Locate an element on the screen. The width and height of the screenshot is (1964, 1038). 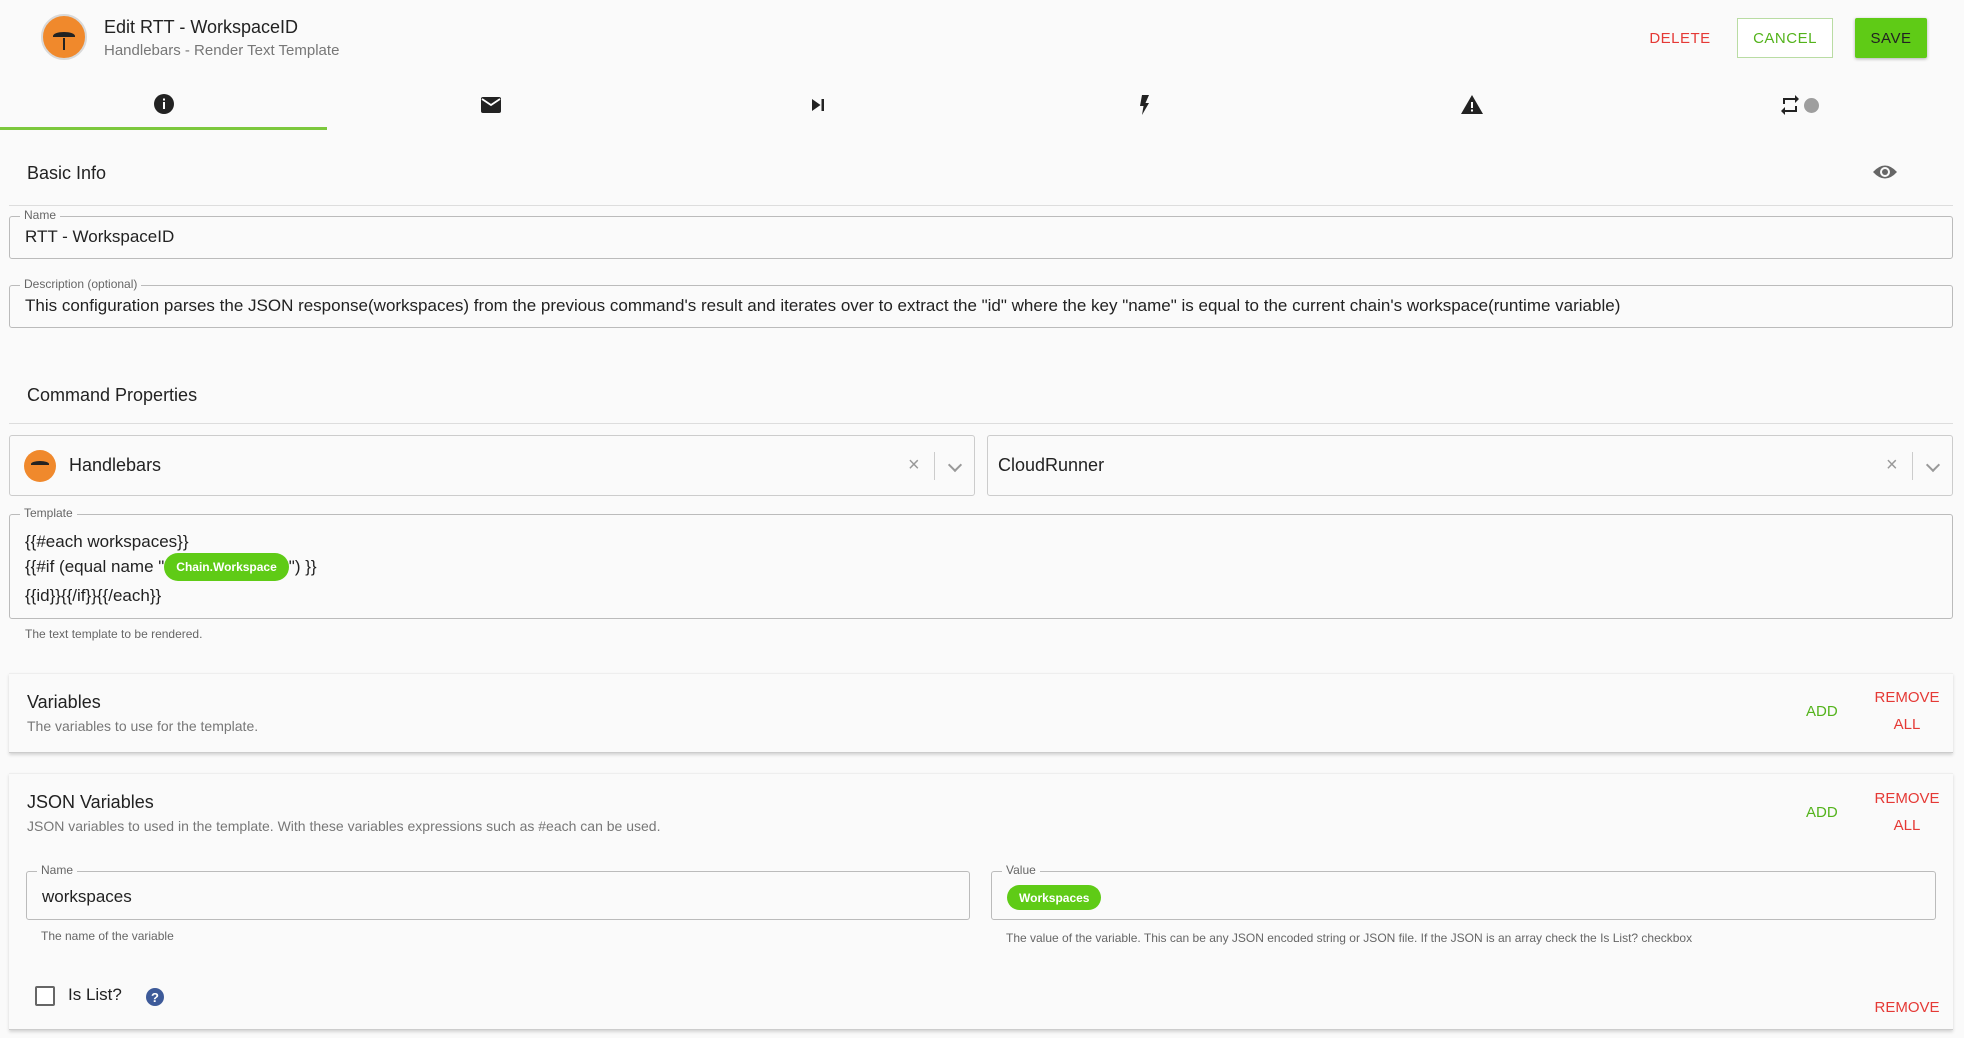
json-variable-name-field: Name workspaces is located at coordinates (498, 891).